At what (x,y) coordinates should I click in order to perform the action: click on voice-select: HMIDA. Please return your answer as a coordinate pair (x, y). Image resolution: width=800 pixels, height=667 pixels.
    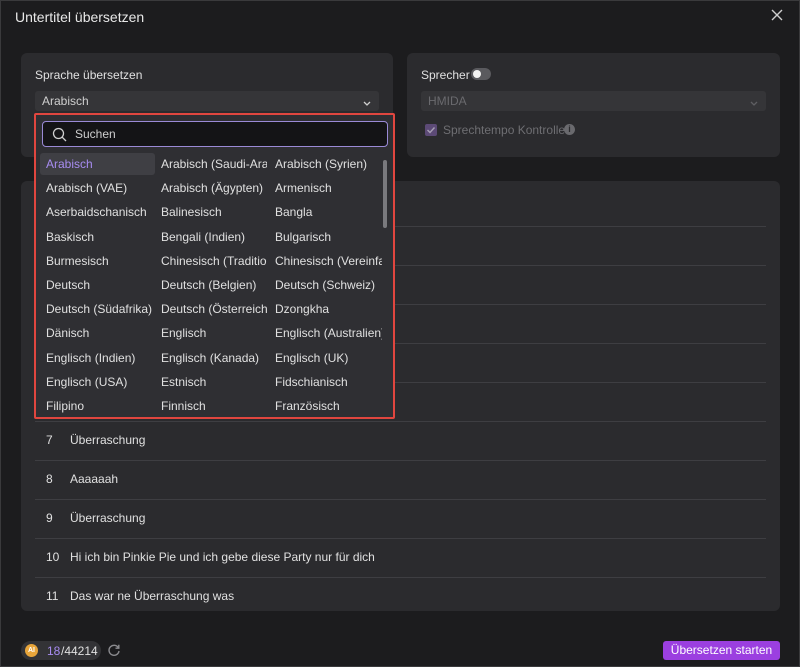
    Looking at the image, I should click on (593, 101).